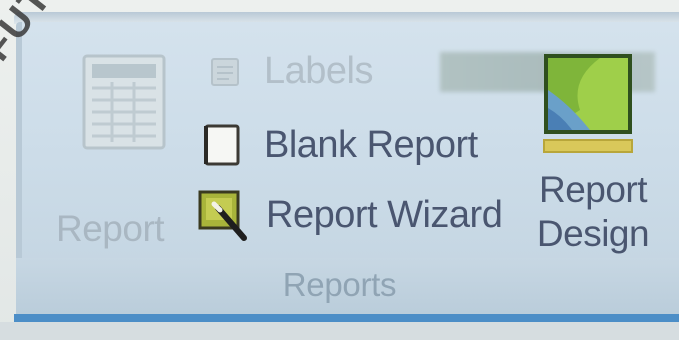 The height and width of the screenshot is (340, 679). What do you see at coordinates (588, 103) in the screenshot?
I see `report-design-icon` at bounding box center [588, 103].